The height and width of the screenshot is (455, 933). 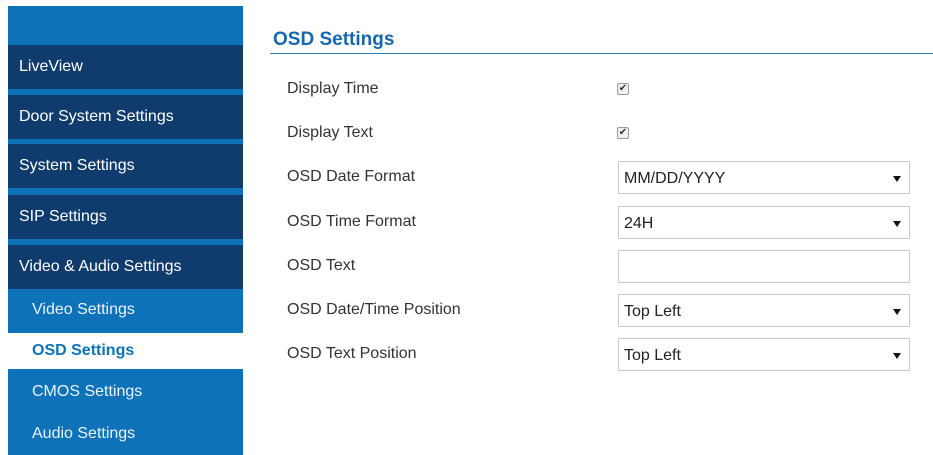 I want to click on osd-time-format-select: 24H, so click(x=764, y=222).